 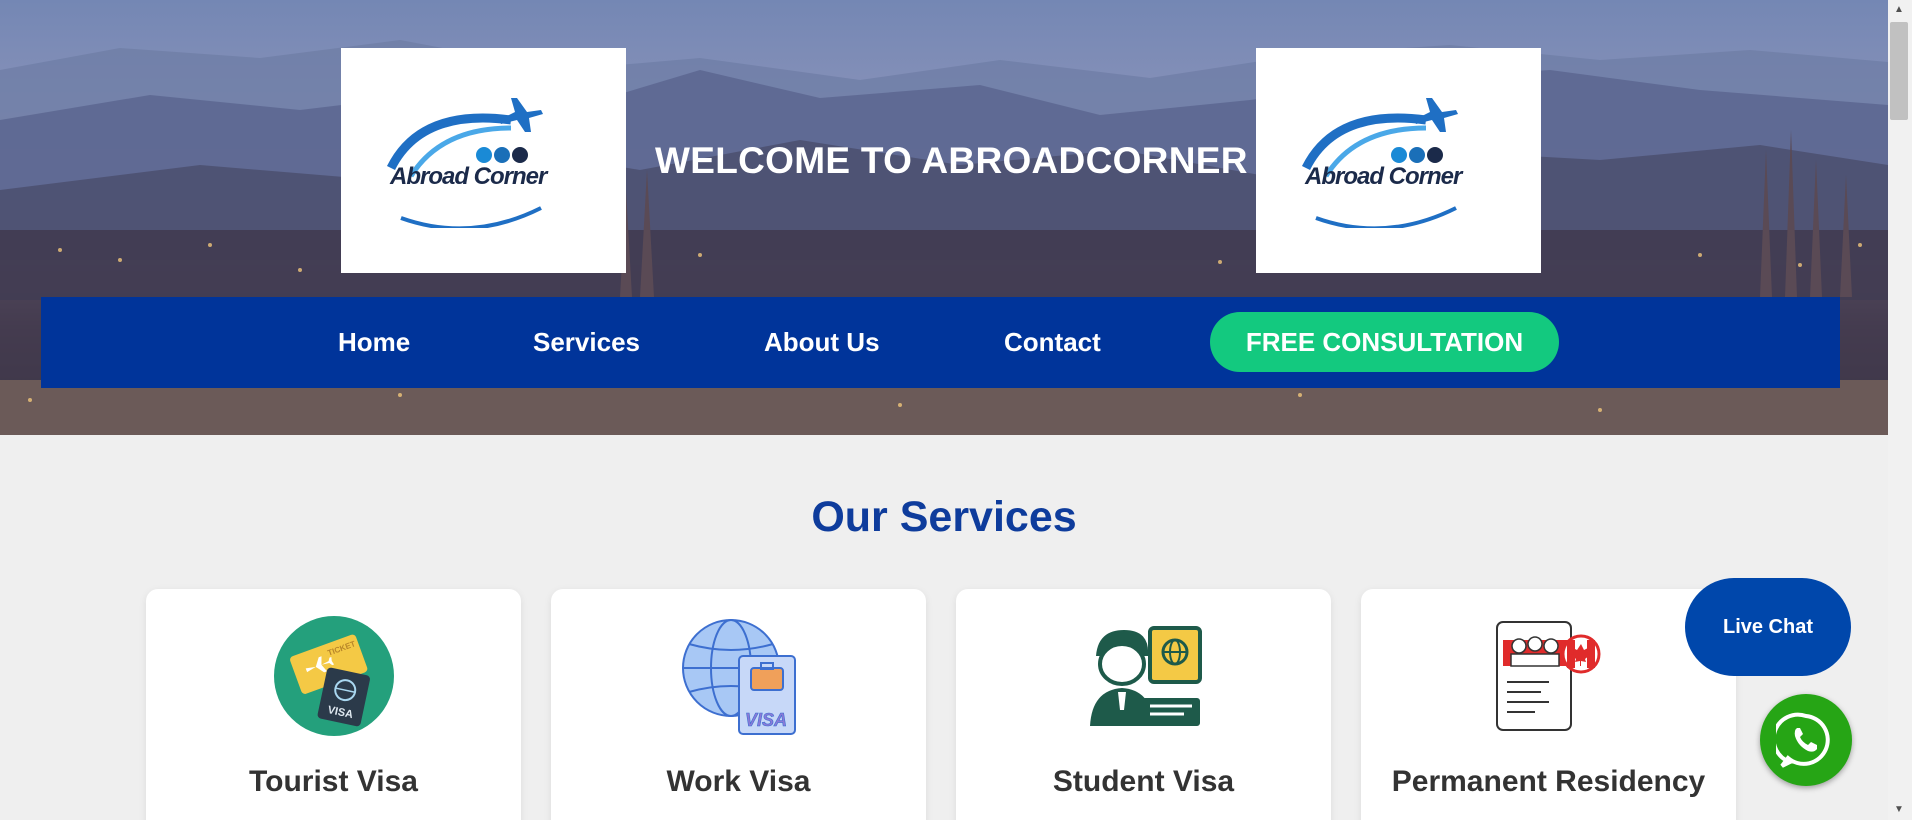 What do you see at coordinates (1900, 410) in the screenshot?
I see `page-scrollbar` at bounding box center [1900, 410].